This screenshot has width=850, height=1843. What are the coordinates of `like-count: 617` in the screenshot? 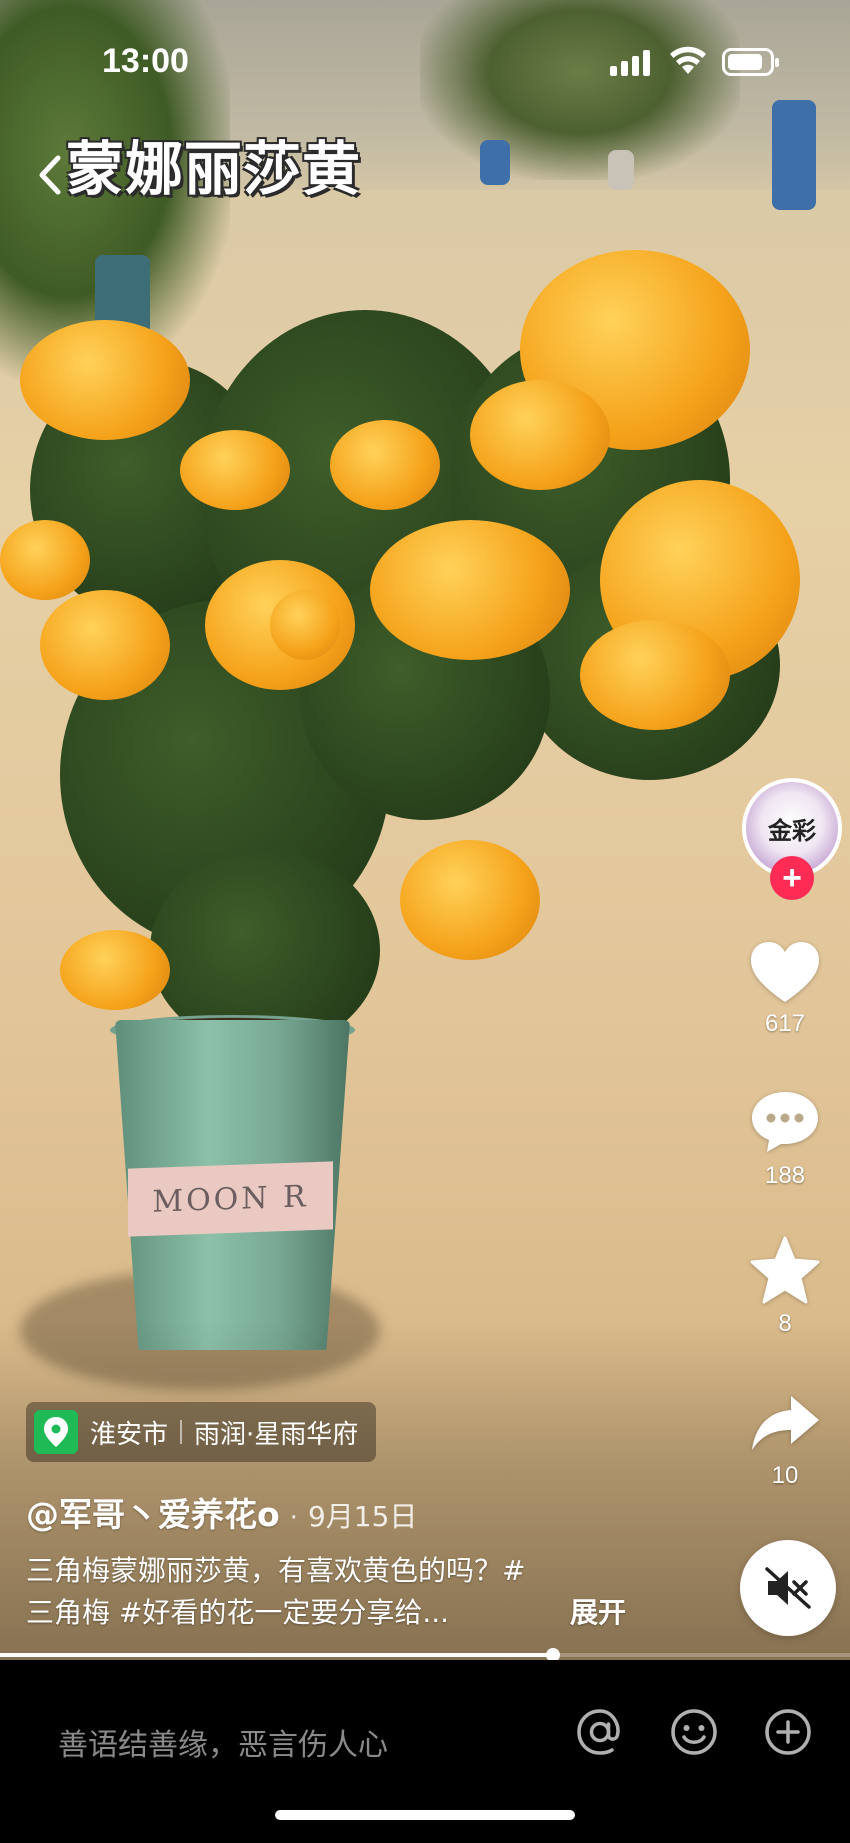 It's located at (785, 1023).